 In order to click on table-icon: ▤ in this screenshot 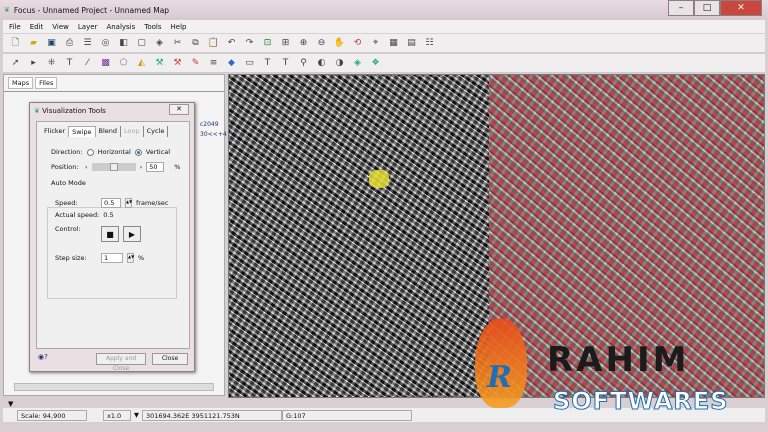, I will do `click(411, 43)`.